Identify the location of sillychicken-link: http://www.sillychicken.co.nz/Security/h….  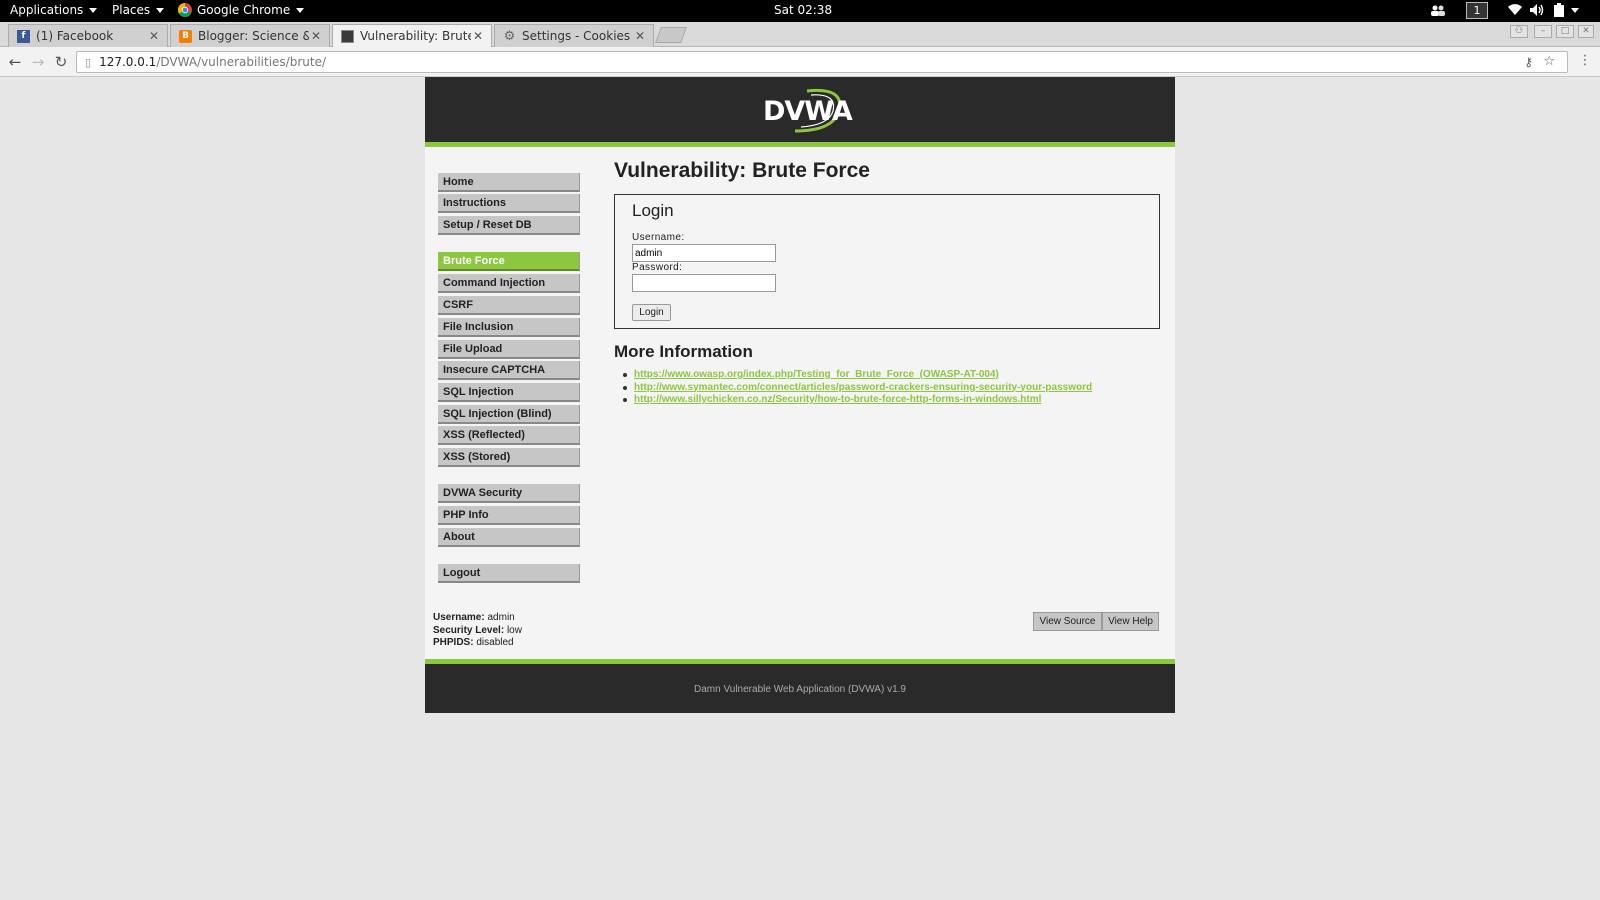
(837, 399).